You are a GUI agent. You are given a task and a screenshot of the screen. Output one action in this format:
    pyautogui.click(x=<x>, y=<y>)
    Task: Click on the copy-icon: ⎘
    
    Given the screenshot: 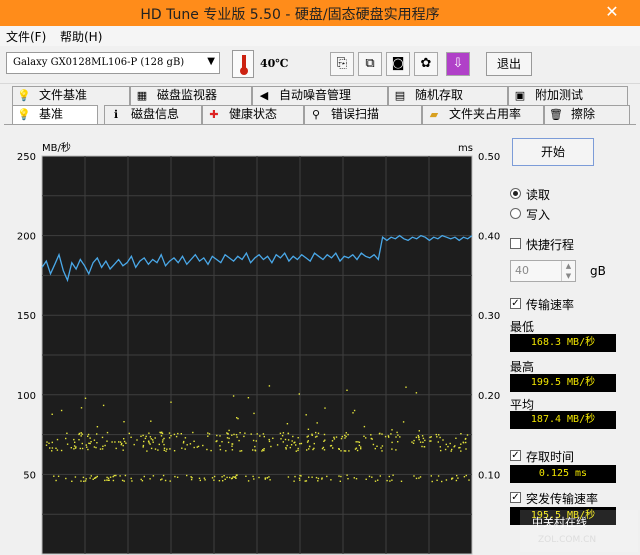 What is the action you would take?
    pyautogui.click(x=342, y=64)
    